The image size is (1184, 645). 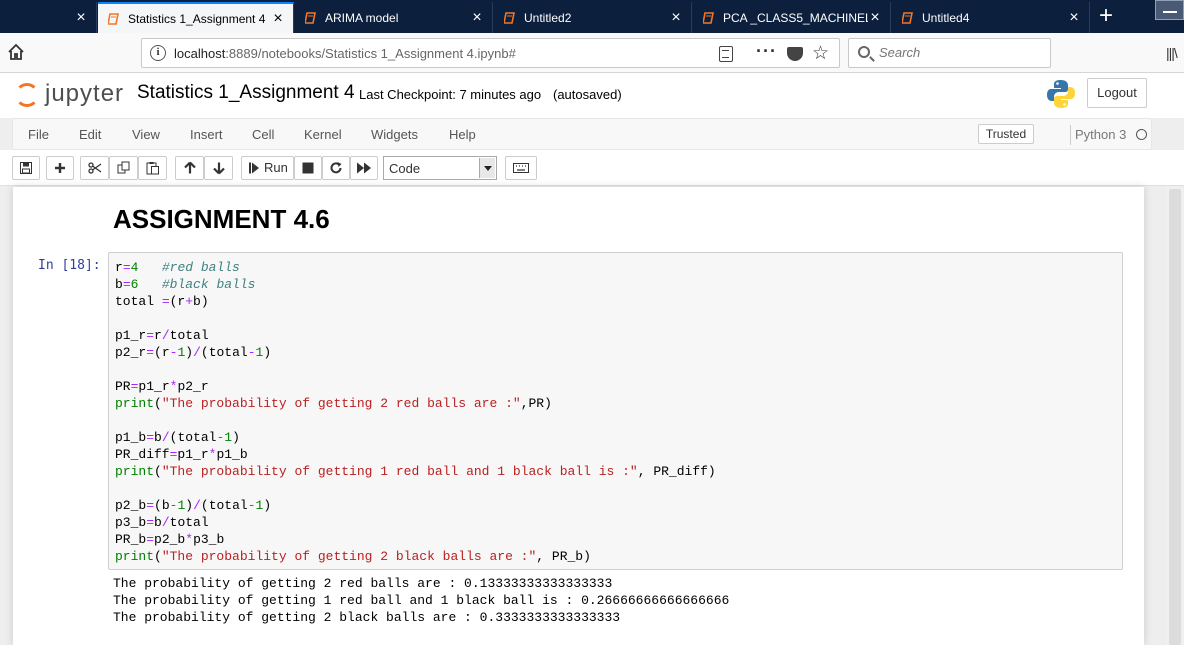 I want to click on page-actions-icon: ···, so click(x=766, y=51).